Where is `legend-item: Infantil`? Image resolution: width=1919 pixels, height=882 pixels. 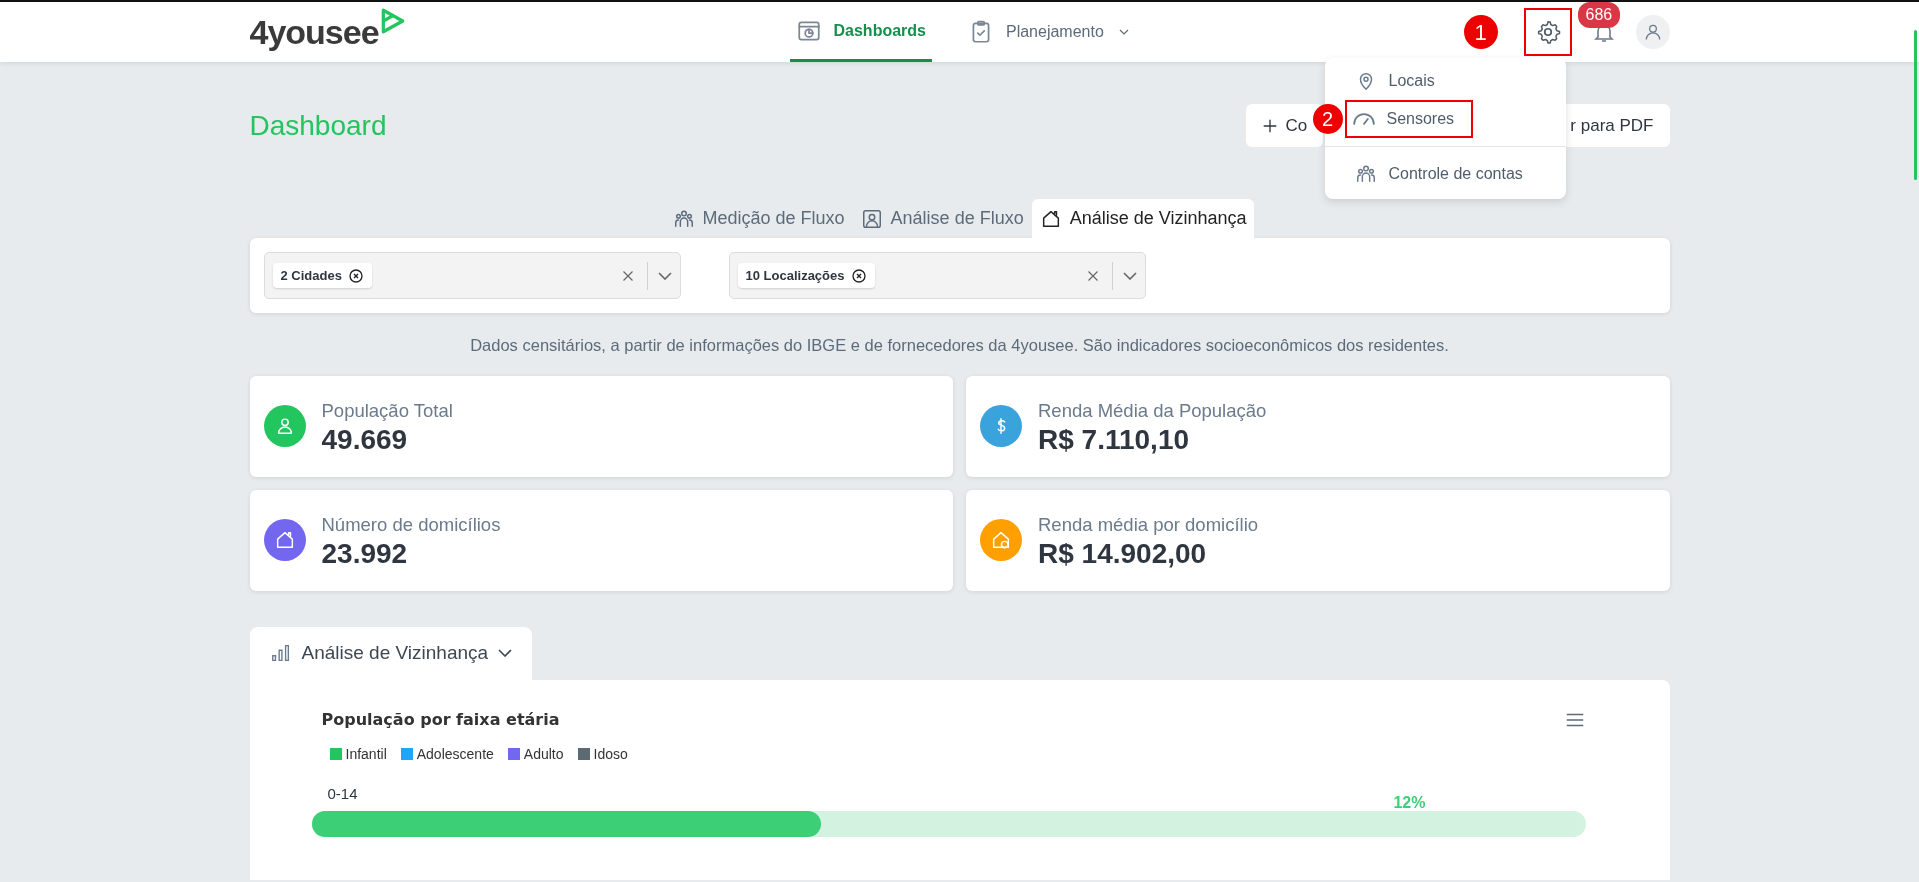
legend-item: Infantil is located at coordinates (358, 754).